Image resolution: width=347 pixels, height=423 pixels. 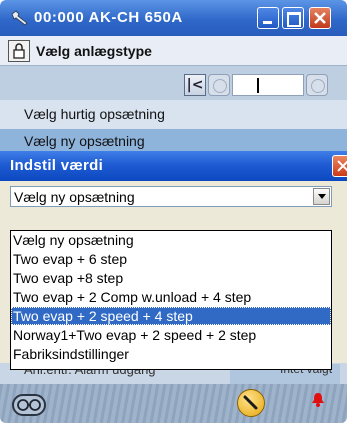 I want to click on menu-item-label: Vælg hurtig opsætning, so click(x=94, y=114).